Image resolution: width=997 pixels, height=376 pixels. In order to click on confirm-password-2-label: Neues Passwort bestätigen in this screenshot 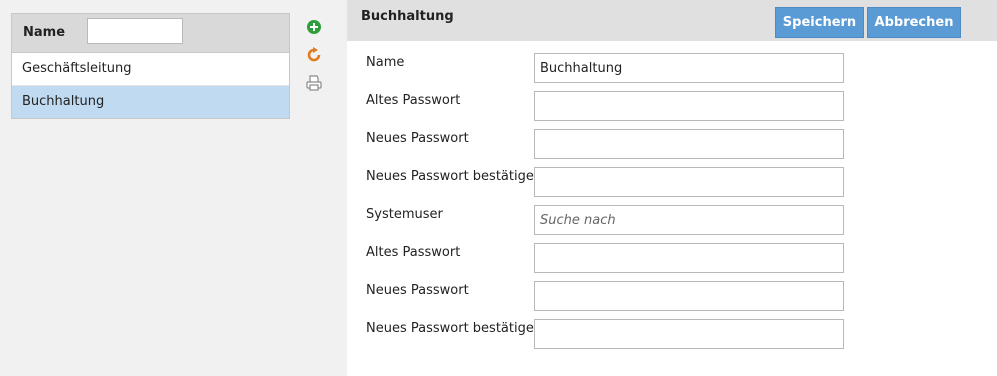, I will do `click(454, 328)`.